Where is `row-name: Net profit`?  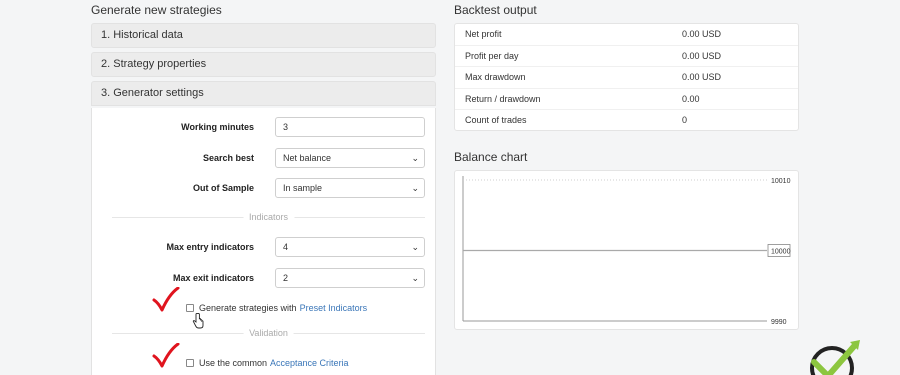 row-name: Net profit is located at coordinates (483, 34).